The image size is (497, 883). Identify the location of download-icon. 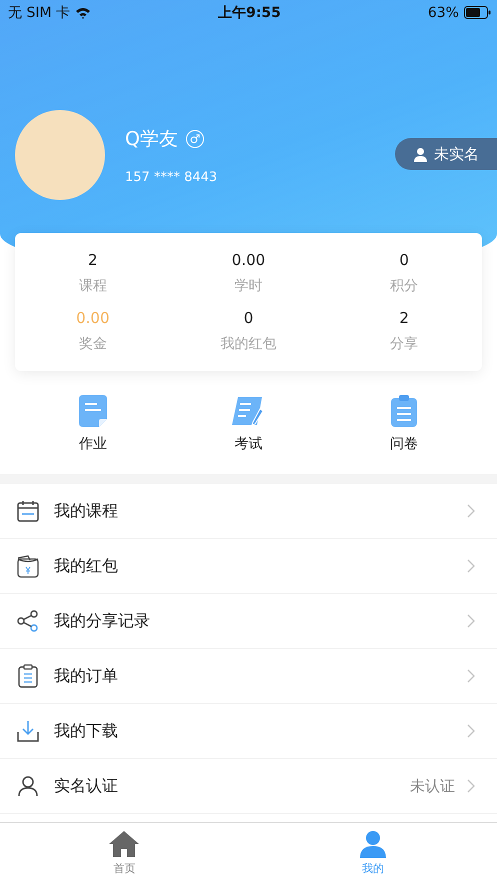
(28, 731).